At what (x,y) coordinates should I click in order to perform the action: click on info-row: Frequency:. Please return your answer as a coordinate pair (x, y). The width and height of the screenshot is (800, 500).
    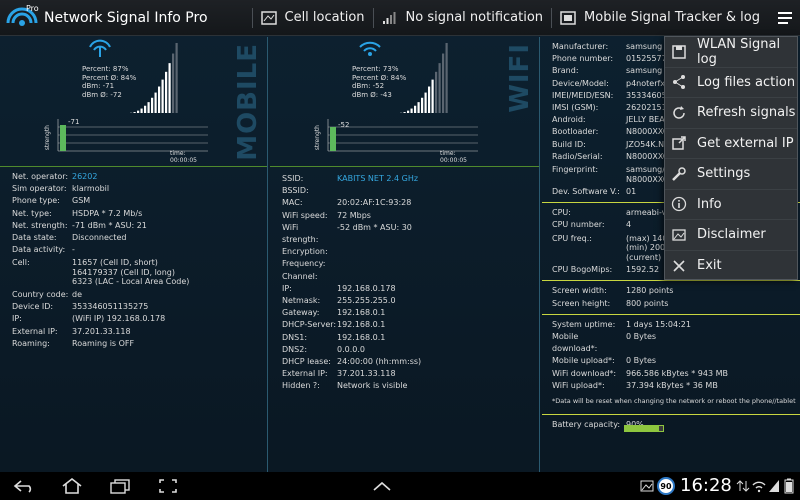
    Looking at the image, I should click on (405, 264).